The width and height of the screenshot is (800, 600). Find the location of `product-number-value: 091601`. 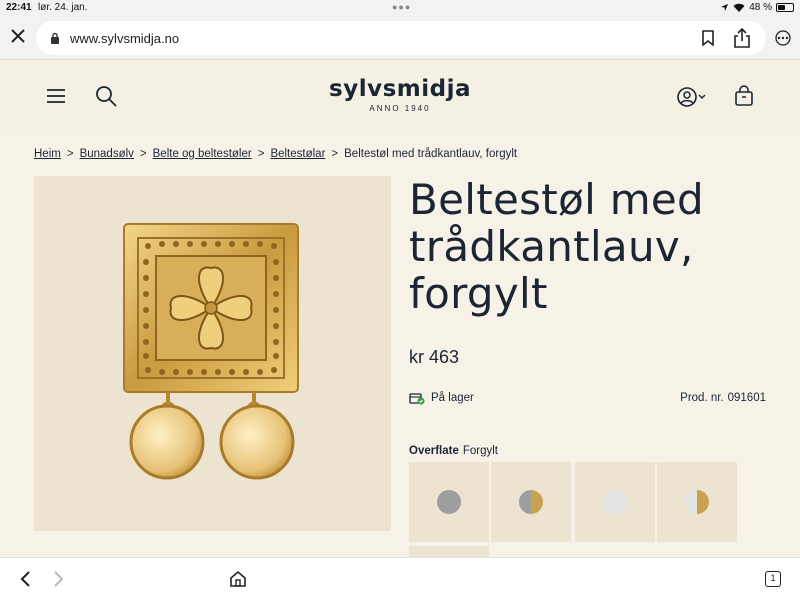

product-number-value: 091601 is located at coordinates (746, 398).